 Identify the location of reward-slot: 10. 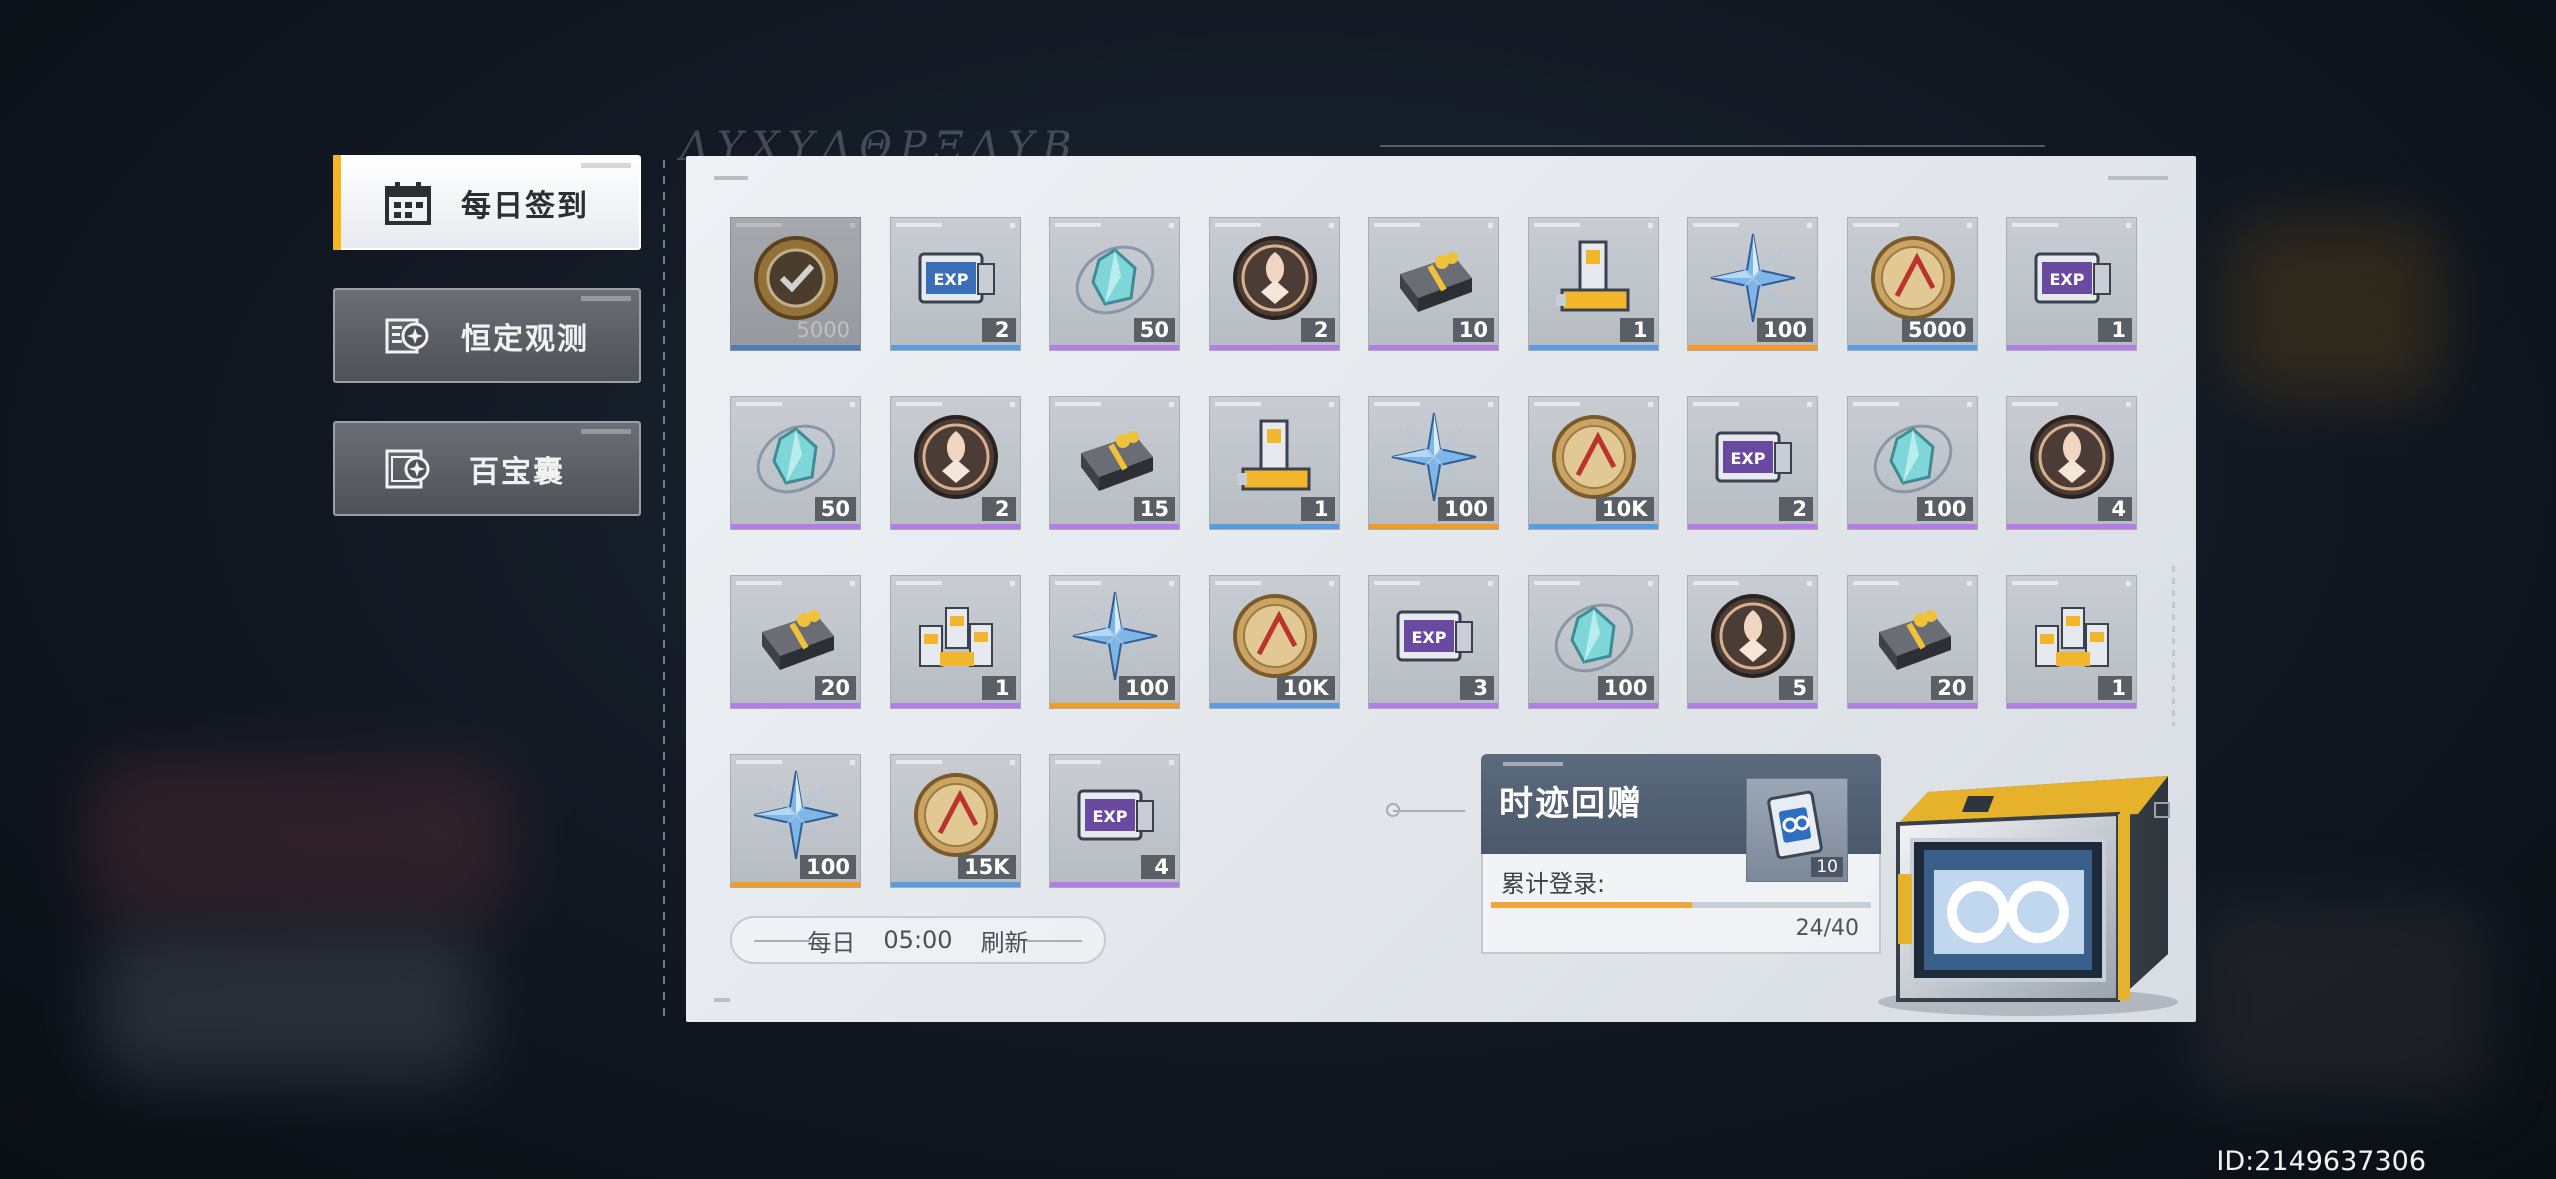
(1433, 284).